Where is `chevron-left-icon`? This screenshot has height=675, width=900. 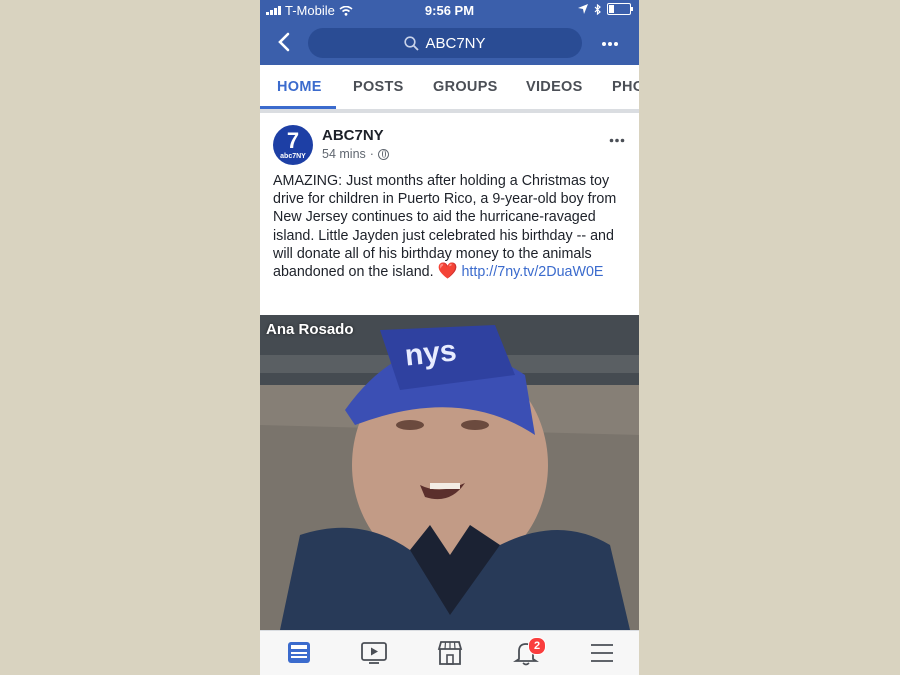
chevron-left-icon is located at coordinates (284, 42).